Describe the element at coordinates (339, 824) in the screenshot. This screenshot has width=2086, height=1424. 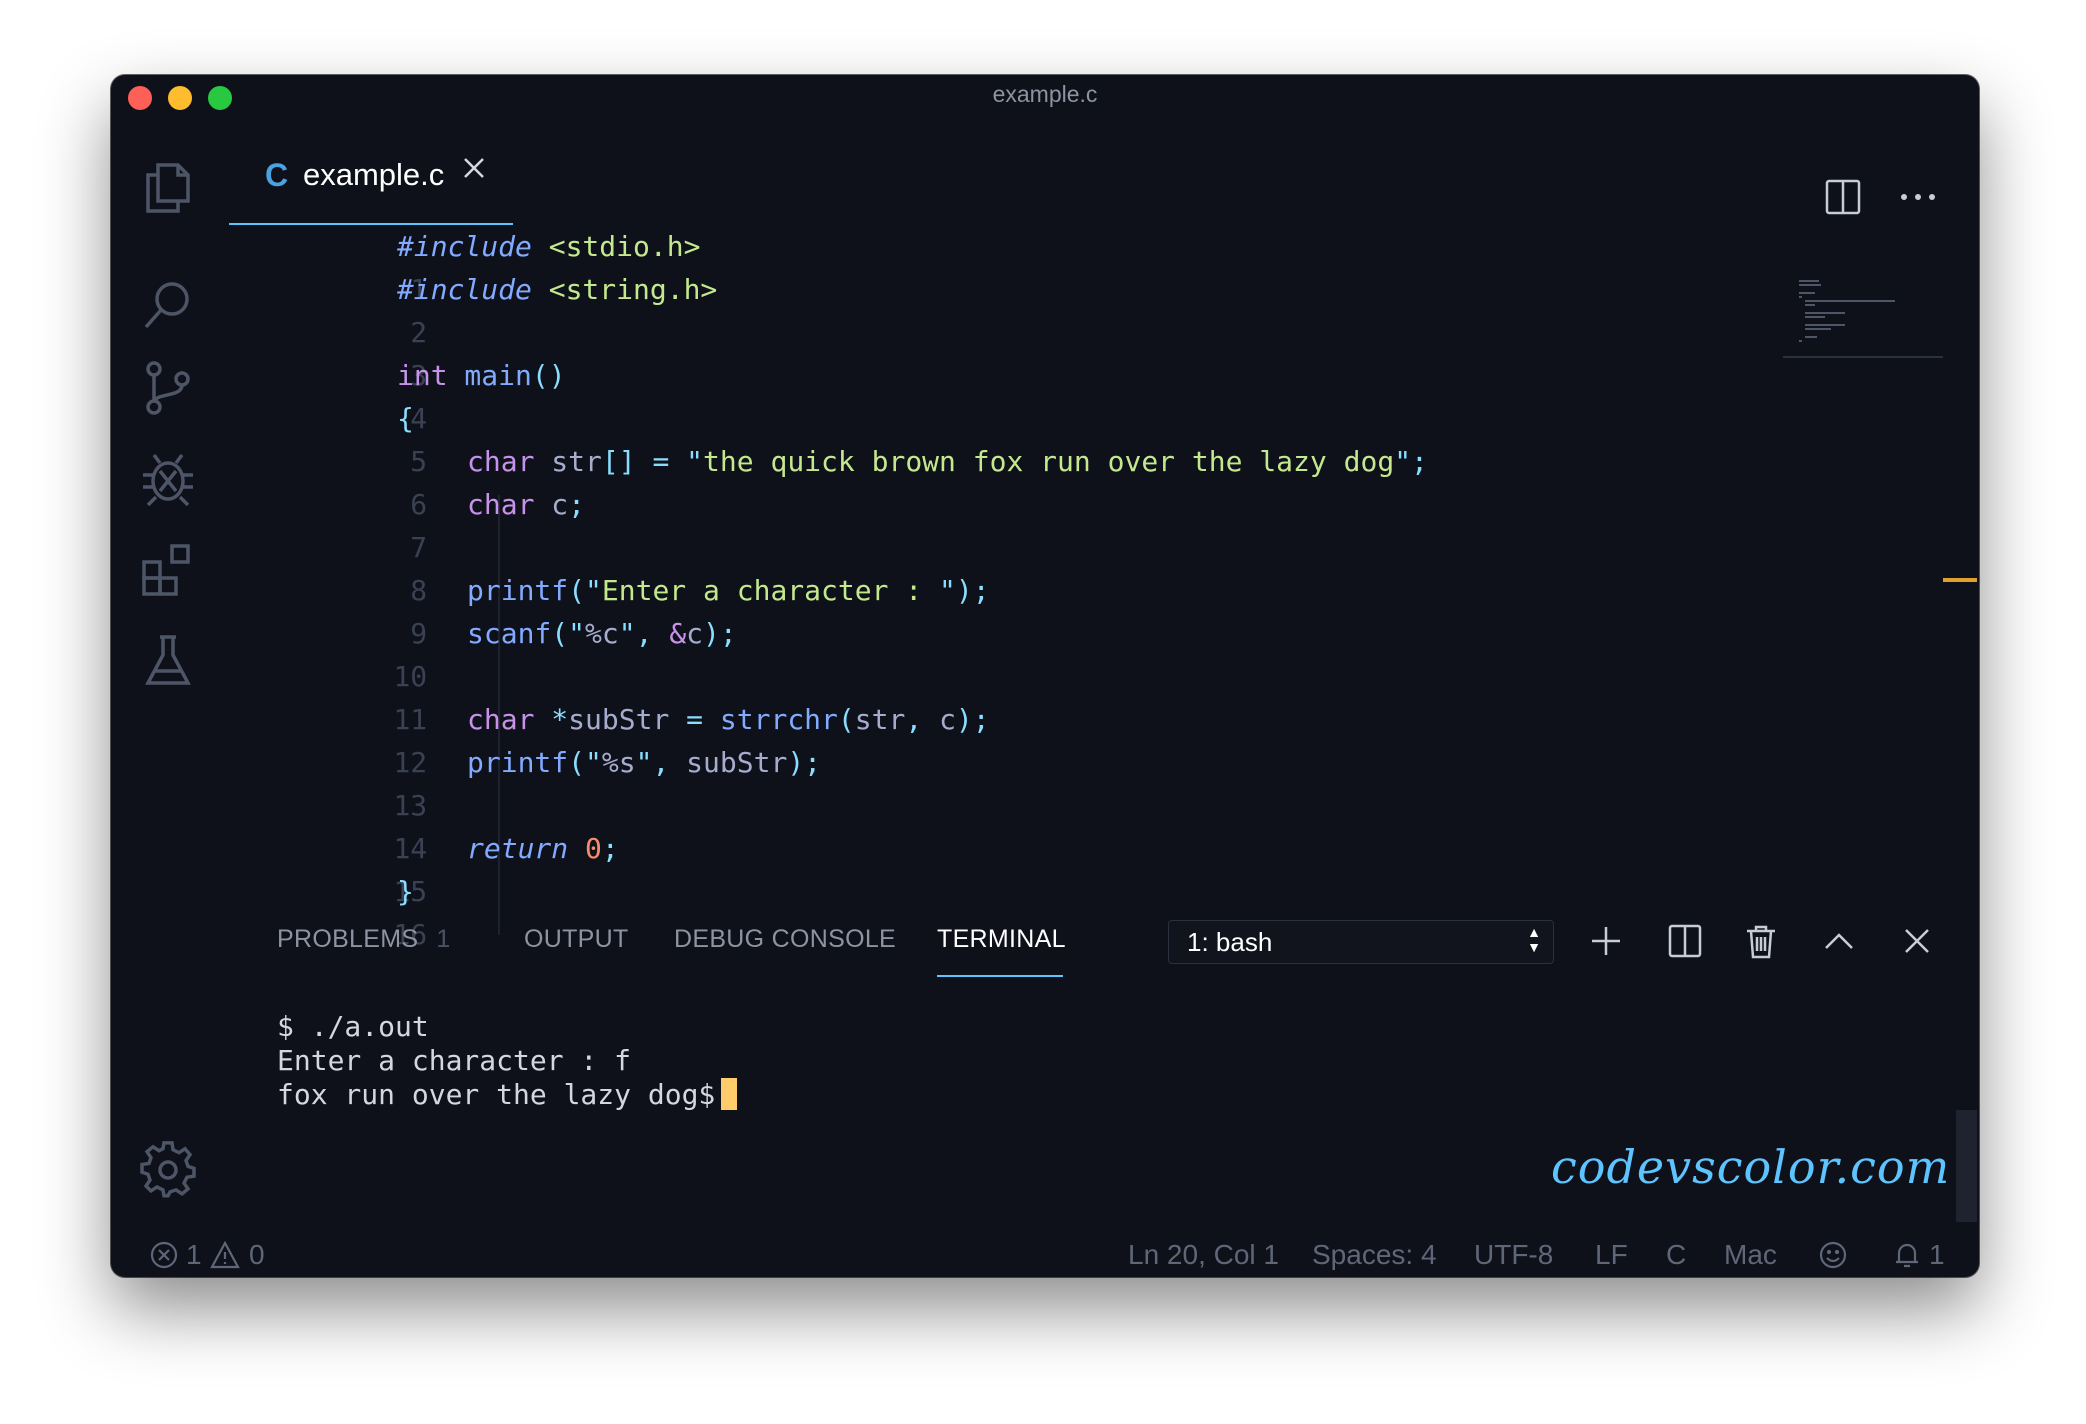
I see `code-line: 14` at that location.